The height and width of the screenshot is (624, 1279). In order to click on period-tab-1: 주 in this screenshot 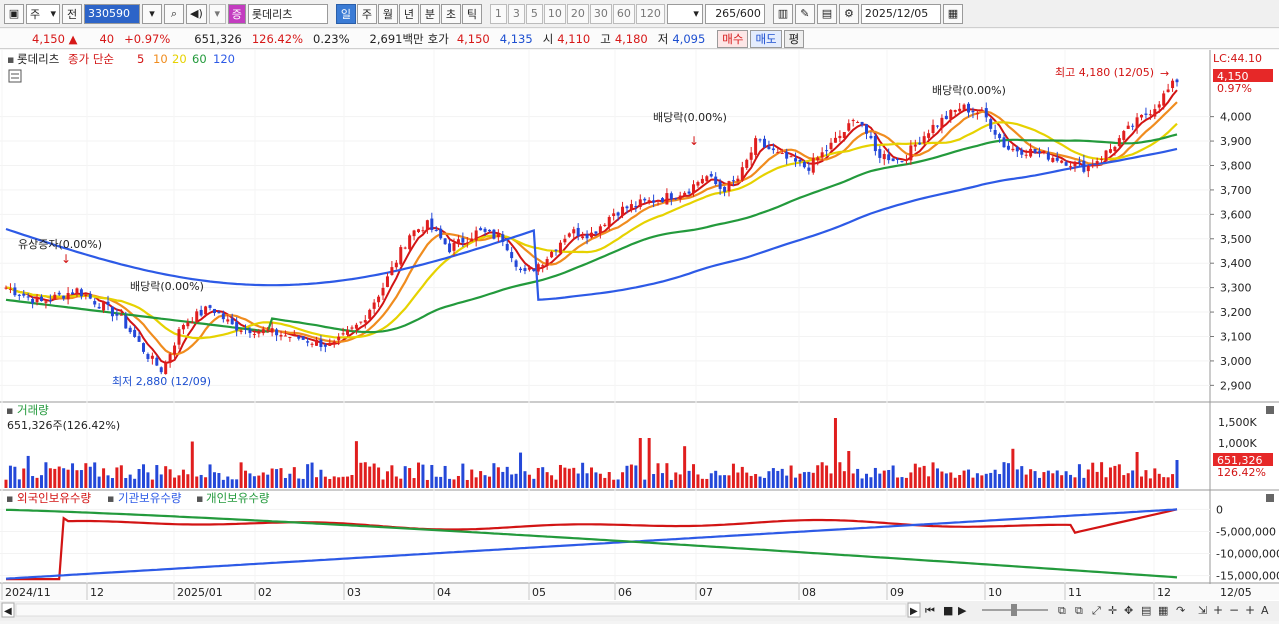, I will do `click(366, 13)`.